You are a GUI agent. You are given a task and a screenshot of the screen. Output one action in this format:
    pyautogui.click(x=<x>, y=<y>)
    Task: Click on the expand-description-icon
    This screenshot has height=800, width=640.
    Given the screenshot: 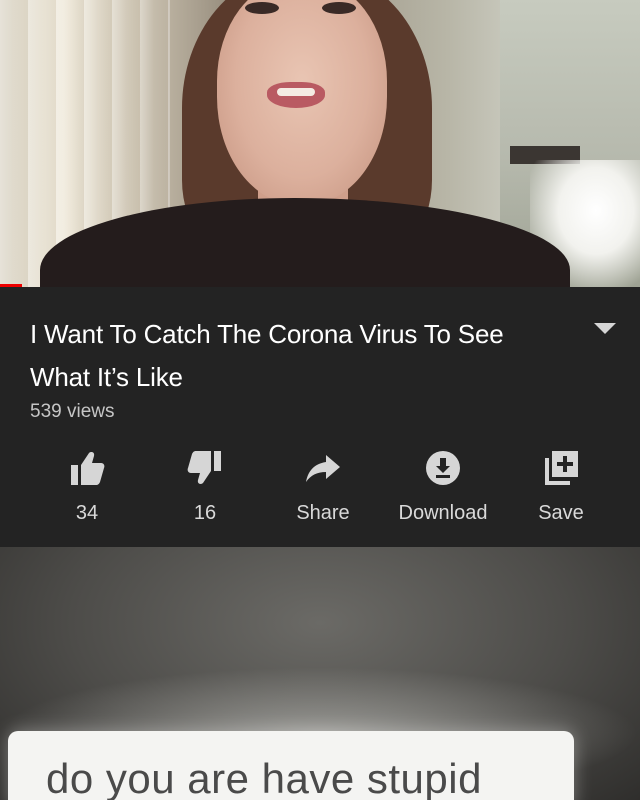 What is the action you would take?
    pyautogui.click(x=605, y=328)
    